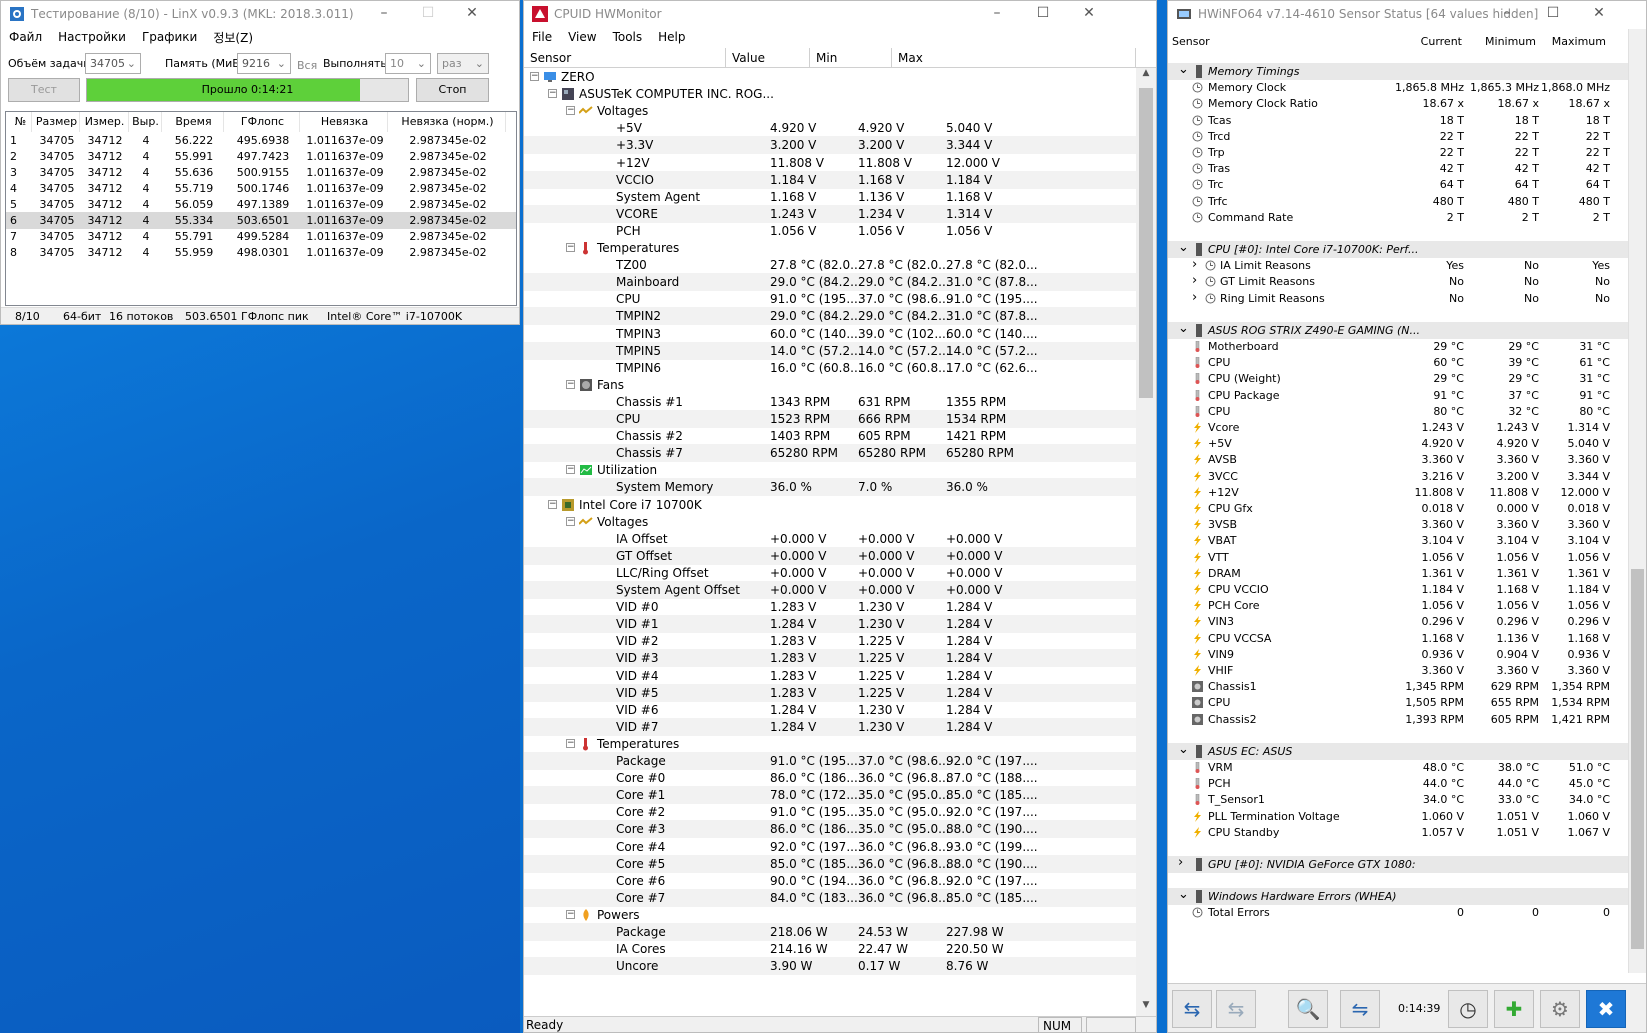 This screenshot has height=1033, width=1647. I want to click on sensor-row: Trp 22 T 22 T 22 T, so click(1398, 152).